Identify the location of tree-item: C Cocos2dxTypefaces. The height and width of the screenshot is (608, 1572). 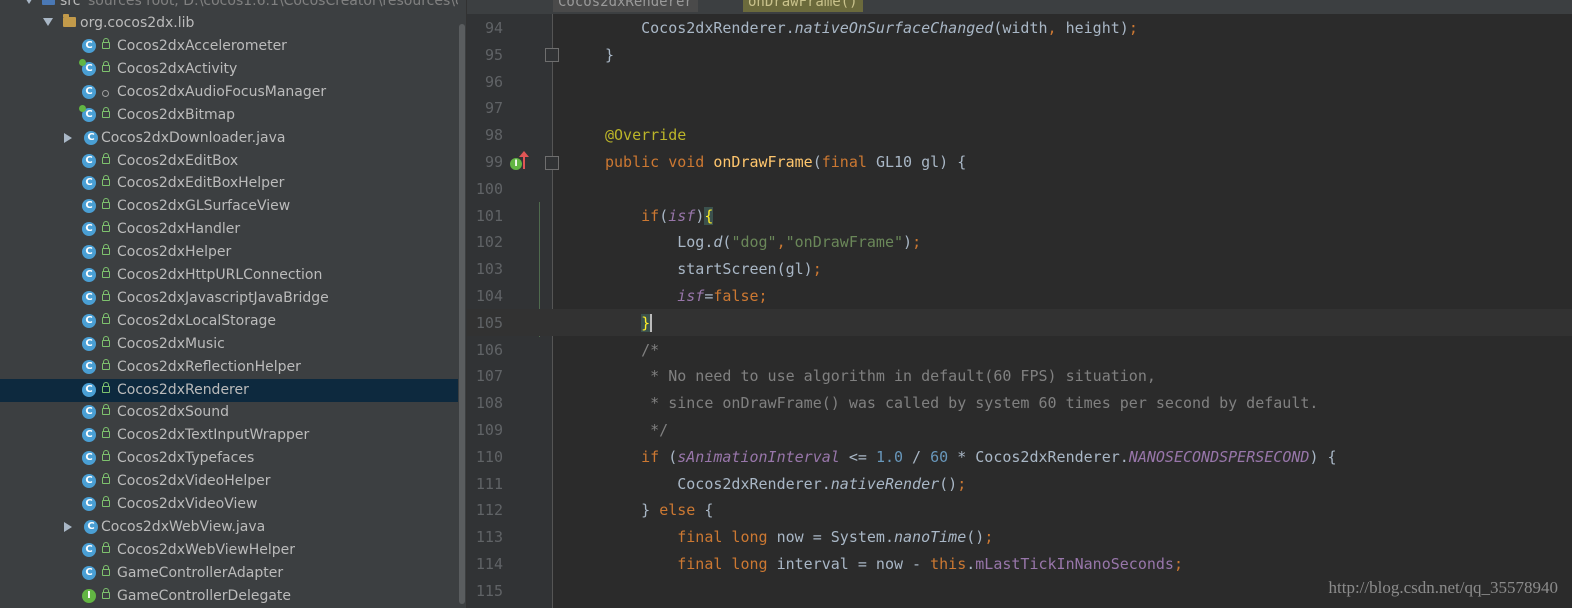
(229, 458).